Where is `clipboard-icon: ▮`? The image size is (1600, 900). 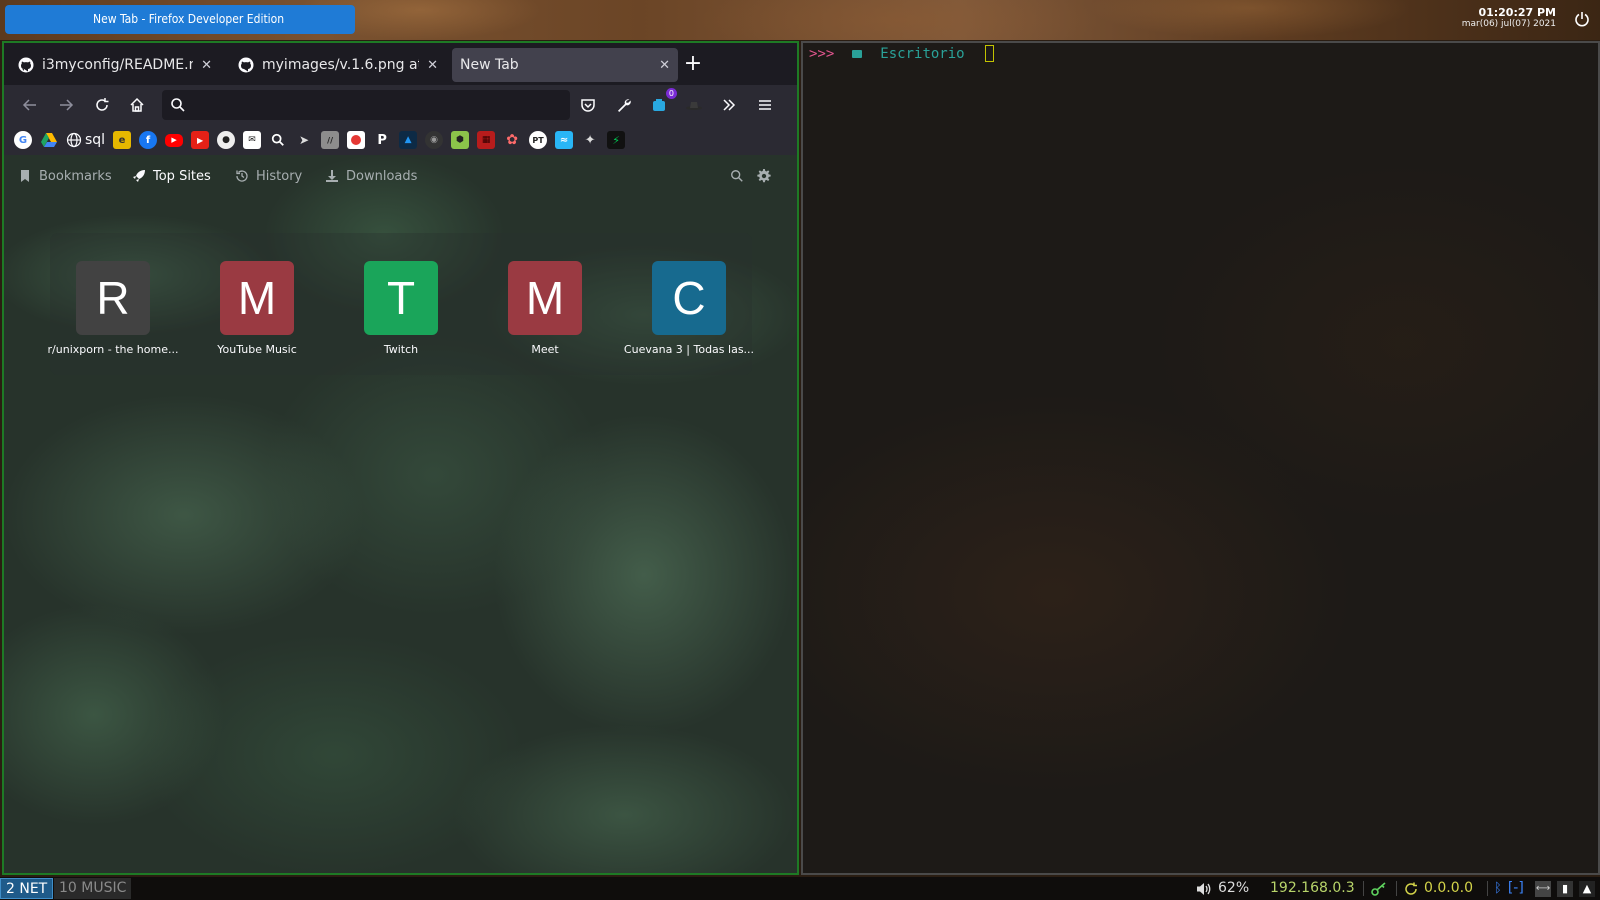 clipboard-icon: ▮ is located at coordinates (1565, 888).